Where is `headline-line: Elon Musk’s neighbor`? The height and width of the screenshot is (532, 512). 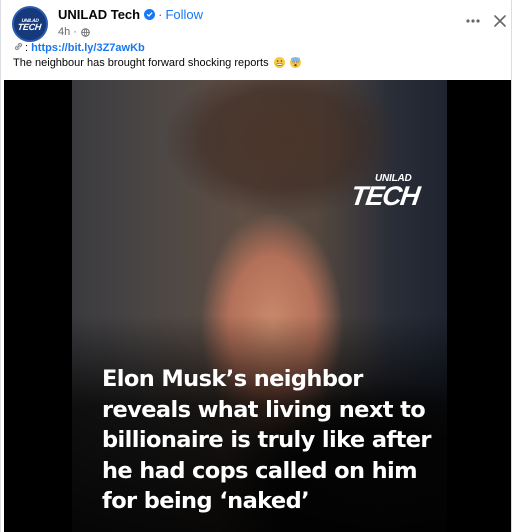 headline-line: Elon Musk’s neighbor is located at coordinates (232, 379).